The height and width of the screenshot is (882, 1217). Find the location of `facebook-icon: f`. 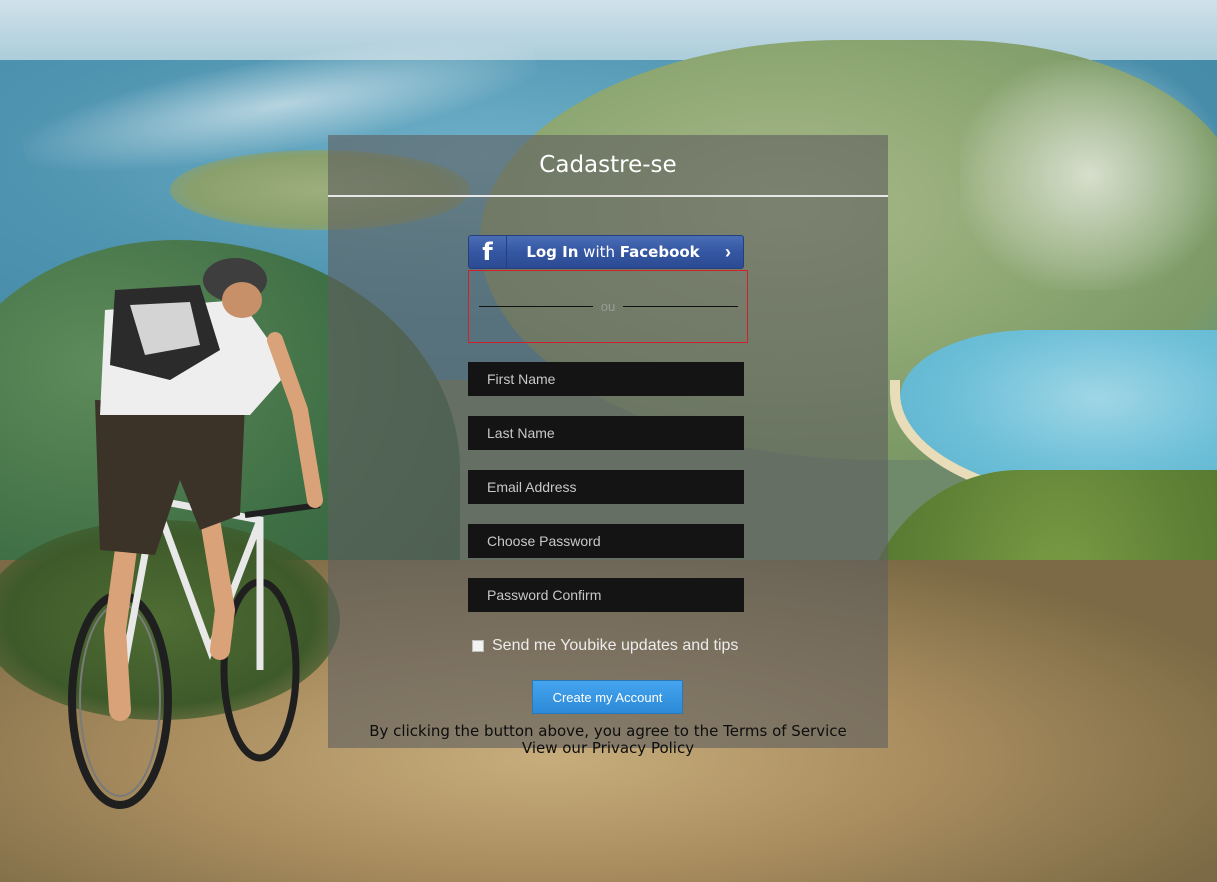

facebook-icon: f is located at coordinates (488, 252).